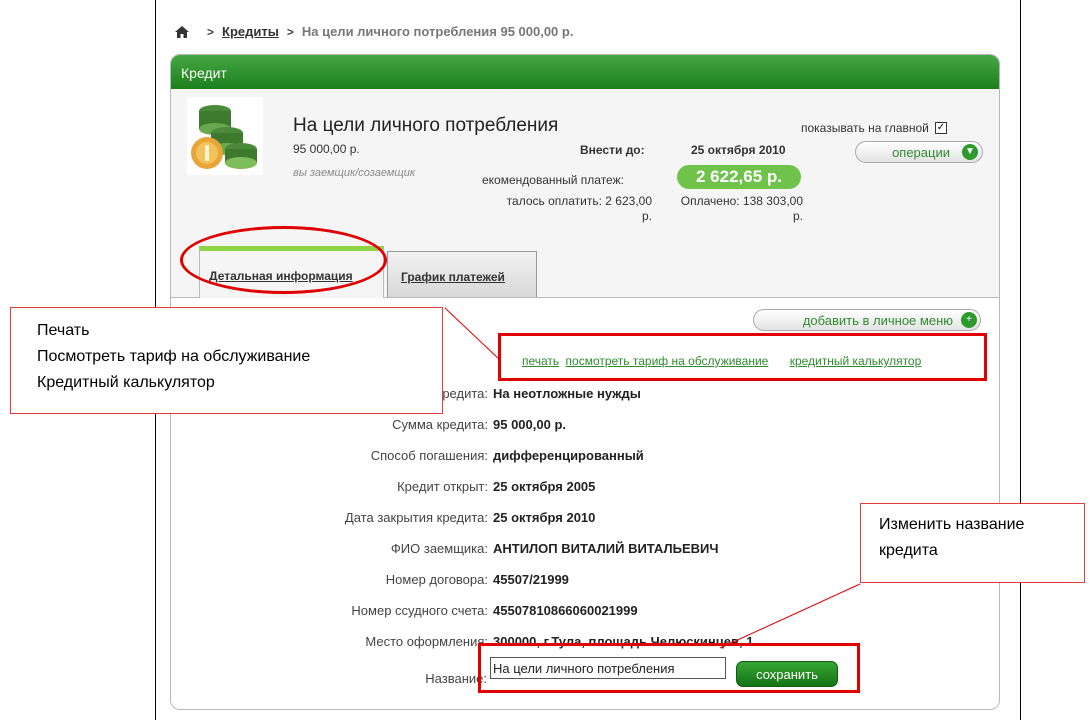 This screenshot has width=1091, height=720. I want to click on field-value: АНТИЛОП ВИТАЛИЙ ВИТАЛЬЕВИЧ, so click(606, 548).